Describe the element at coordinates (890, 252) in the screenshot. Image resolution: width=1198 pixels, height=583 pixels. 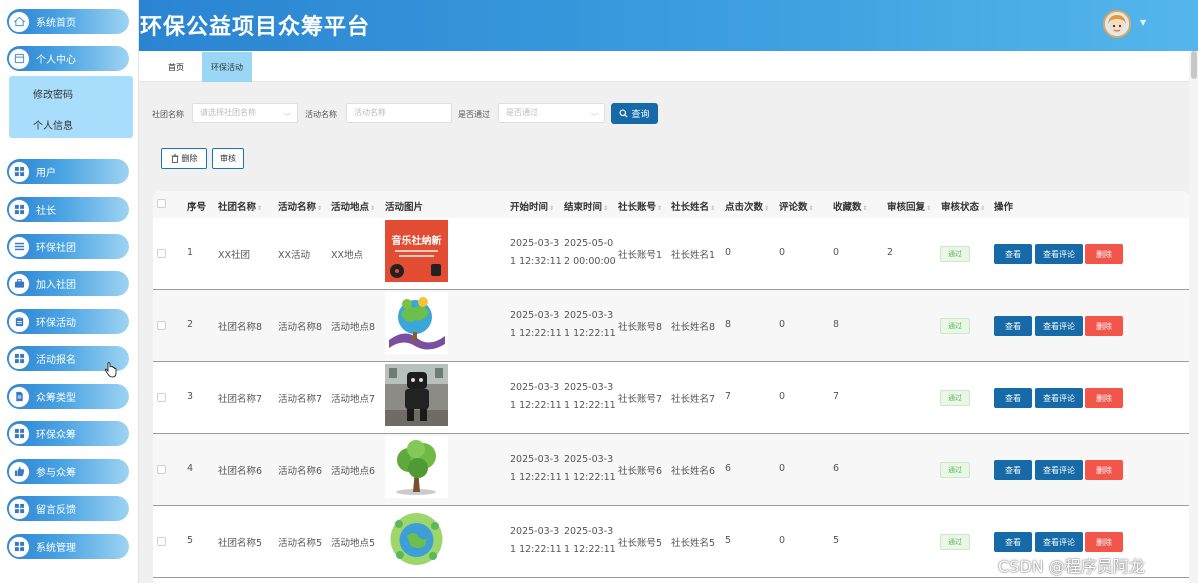
I see `review-reply-cell: 2` at that location.